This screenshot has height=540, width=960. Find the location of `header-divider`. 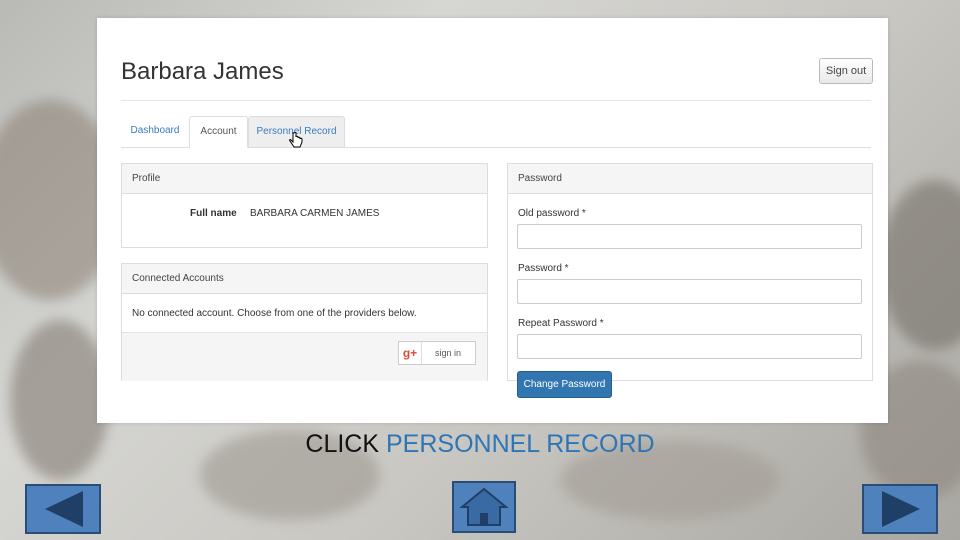

header-divider is located at coordinates (496, 100).